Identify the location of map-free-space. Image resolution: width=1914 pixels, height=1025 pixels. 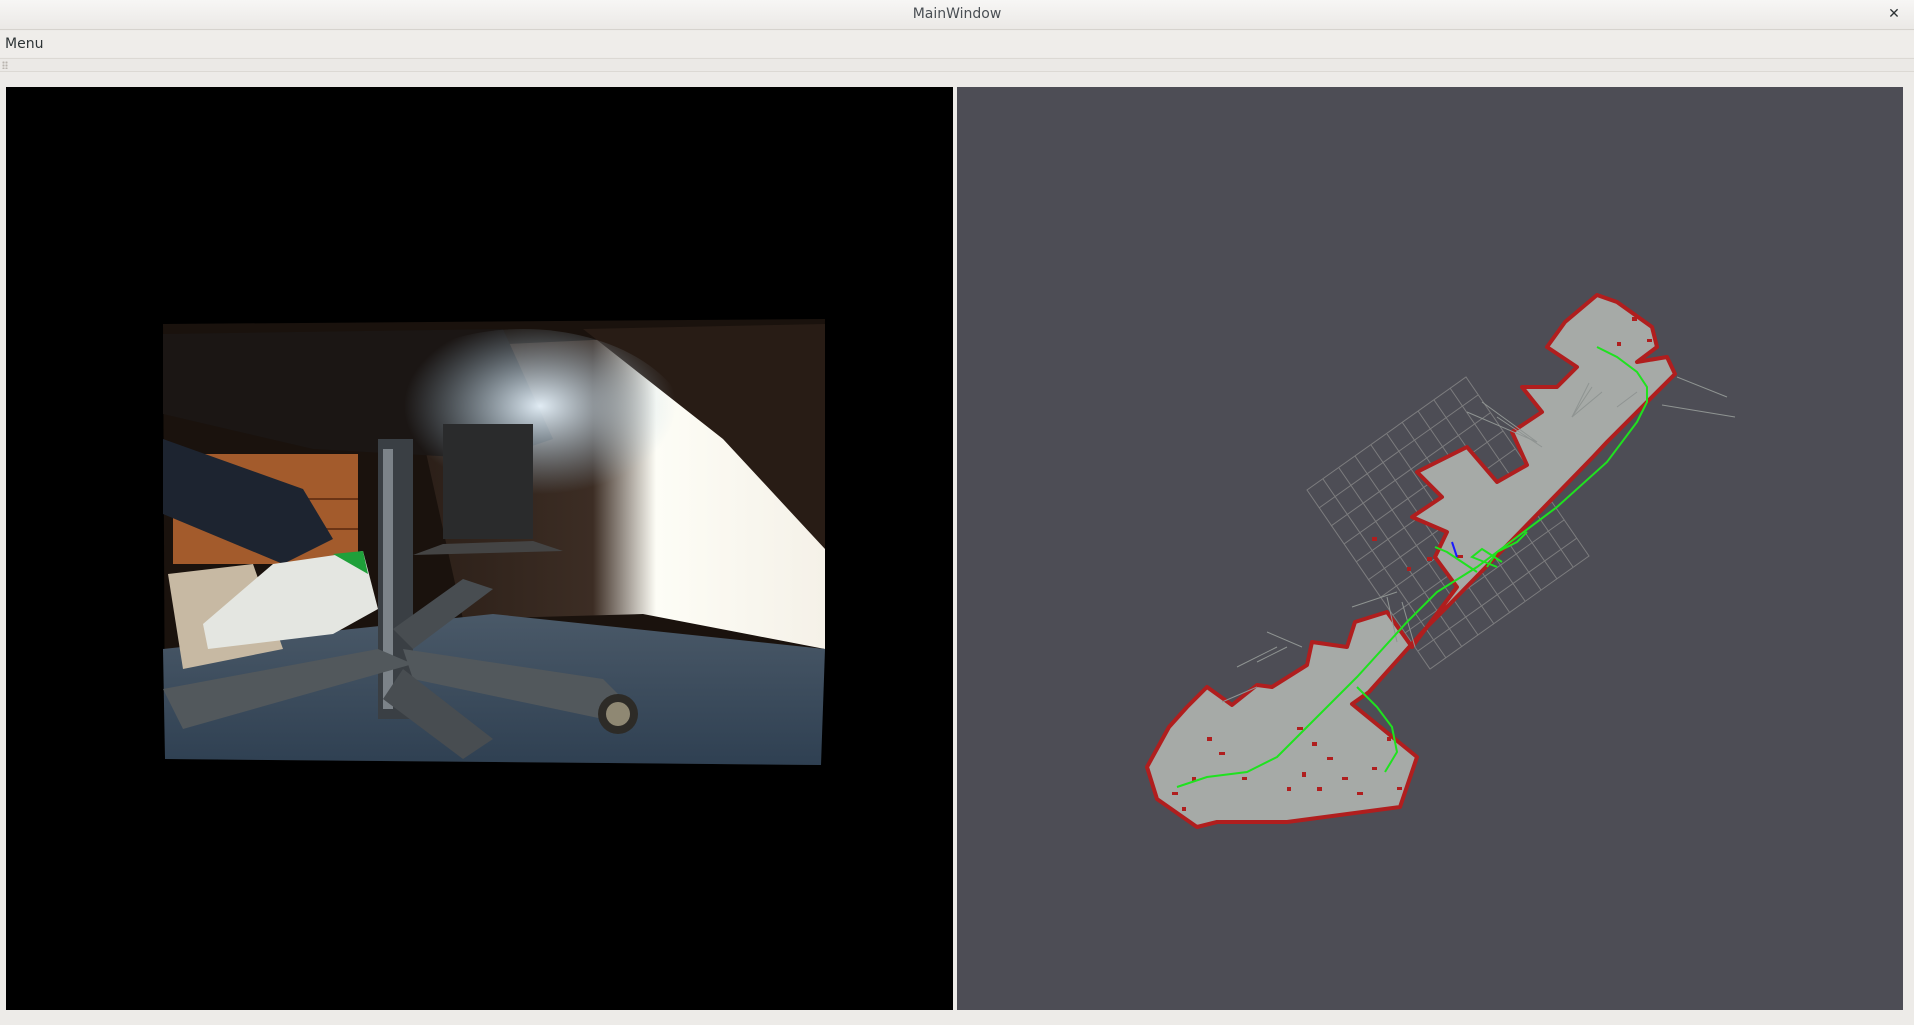
(1411, 561).